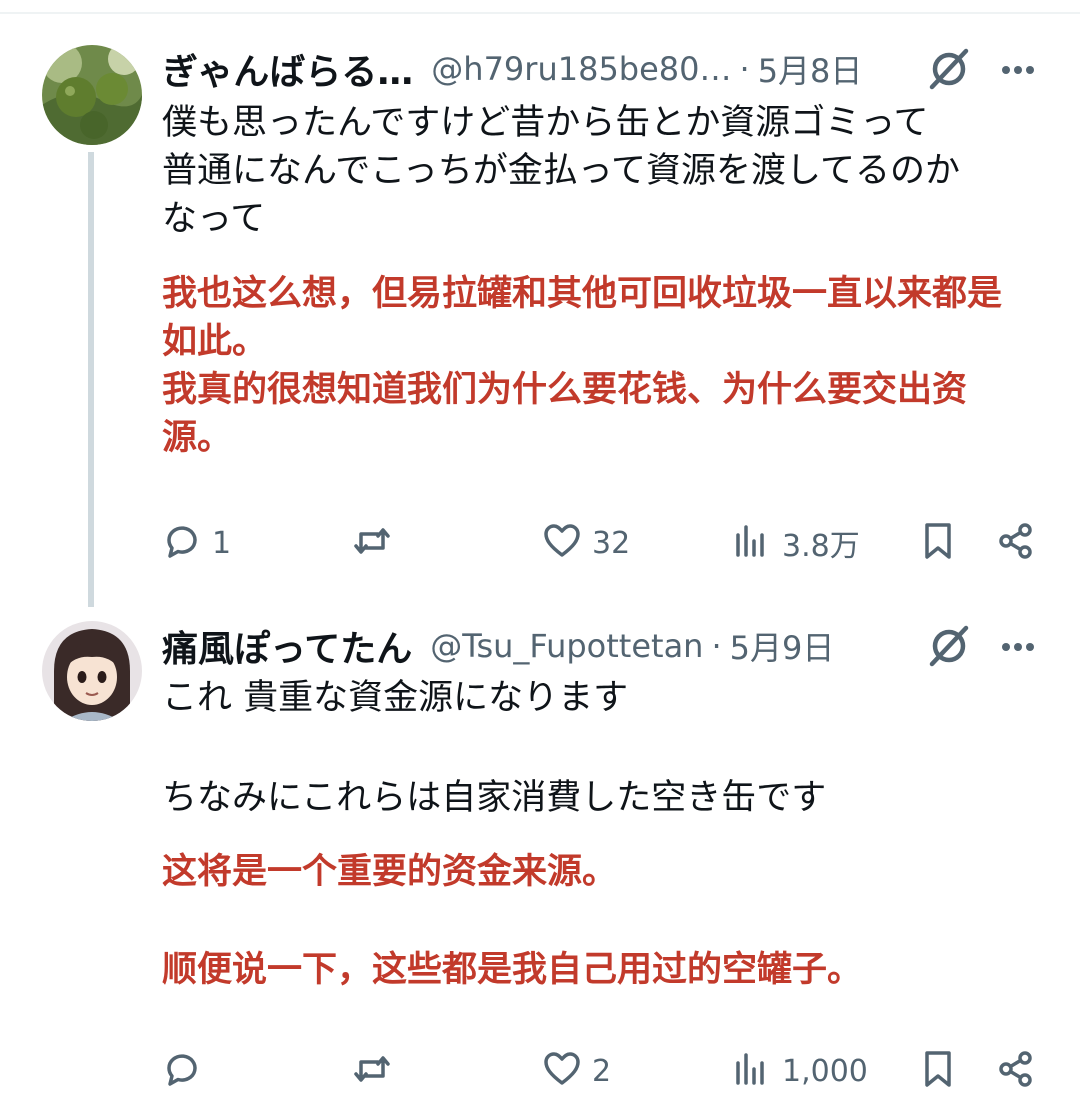  What do you see at coordinates (214, 219) in the screenshot?
I see `text-line: なって` at bounding box center [214, 219].